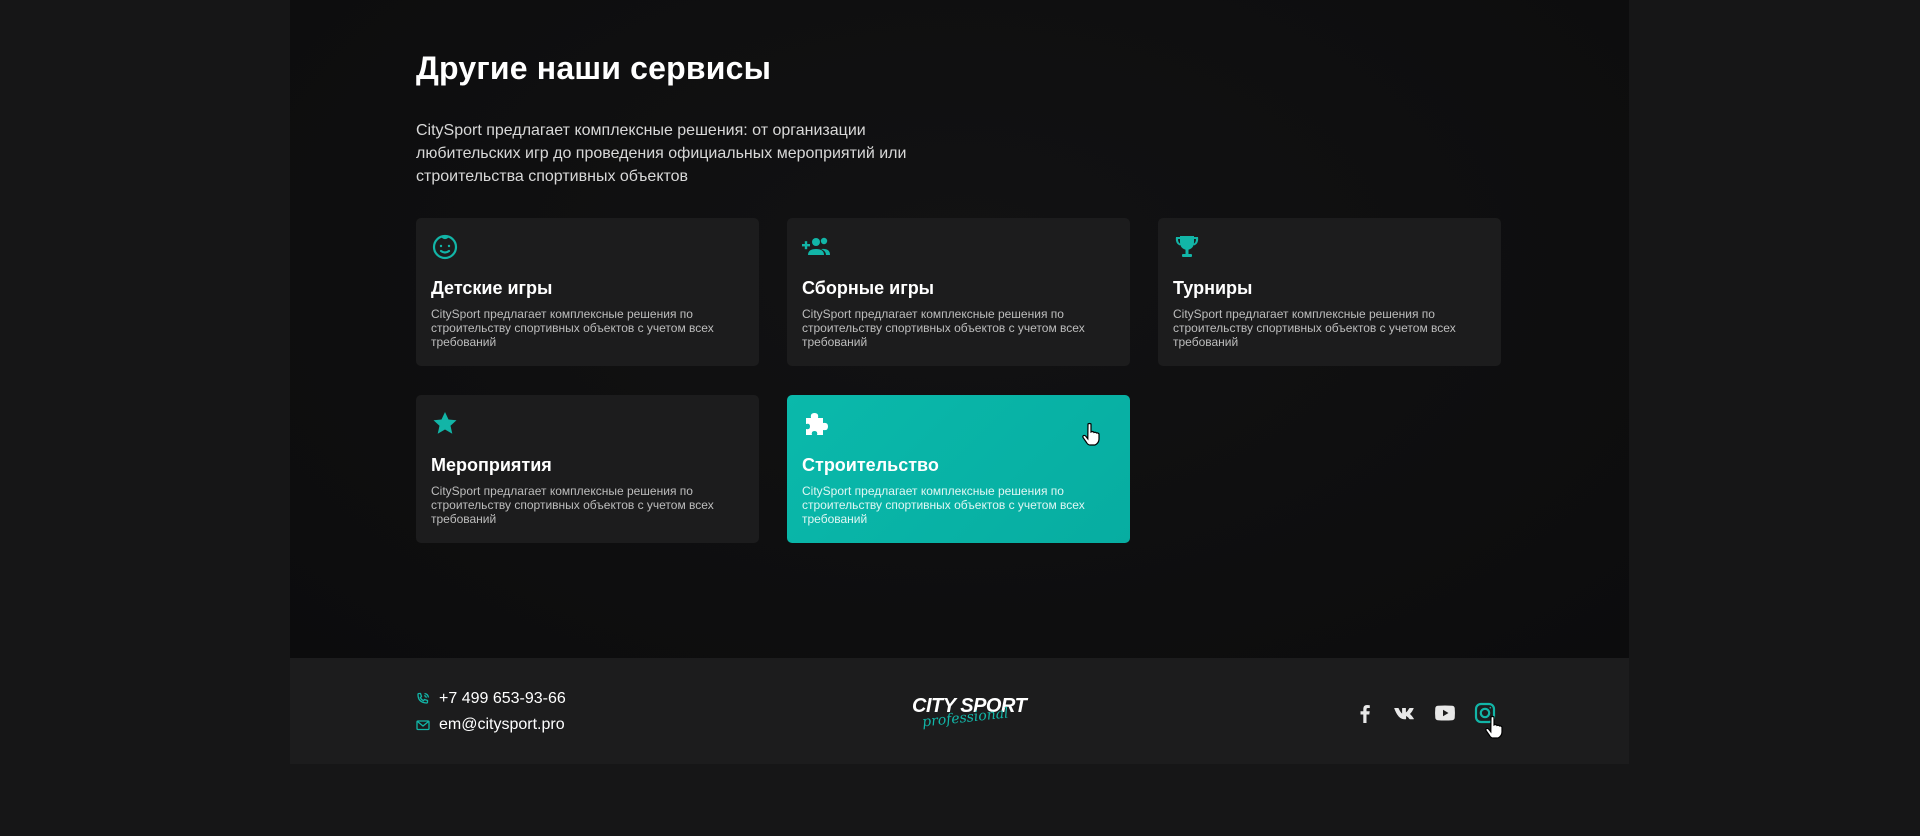 This screenshot has height=836, width=1920. What do you see at coordinates (502, 698) in the screenshot?
I see `phone-number: +7 499 653-93-66` at bounding box center [502, 698].